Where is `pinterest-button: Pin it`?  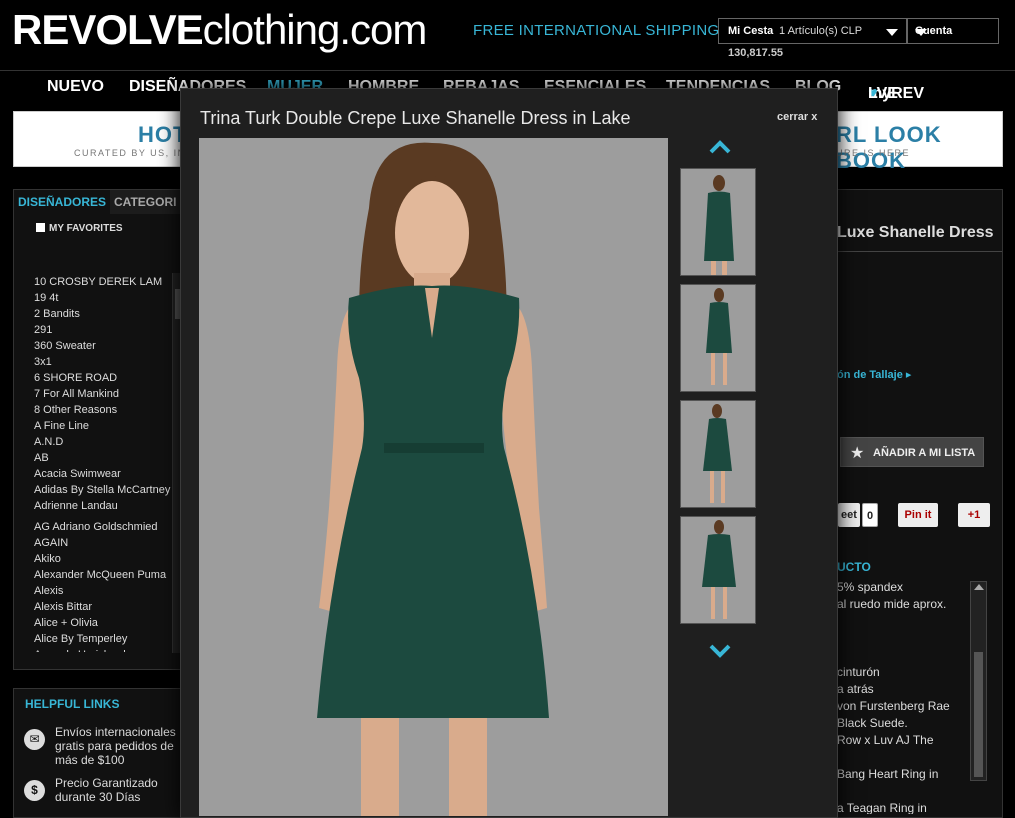
pinterest-button: Pin it is located at coordinates (918, 515).